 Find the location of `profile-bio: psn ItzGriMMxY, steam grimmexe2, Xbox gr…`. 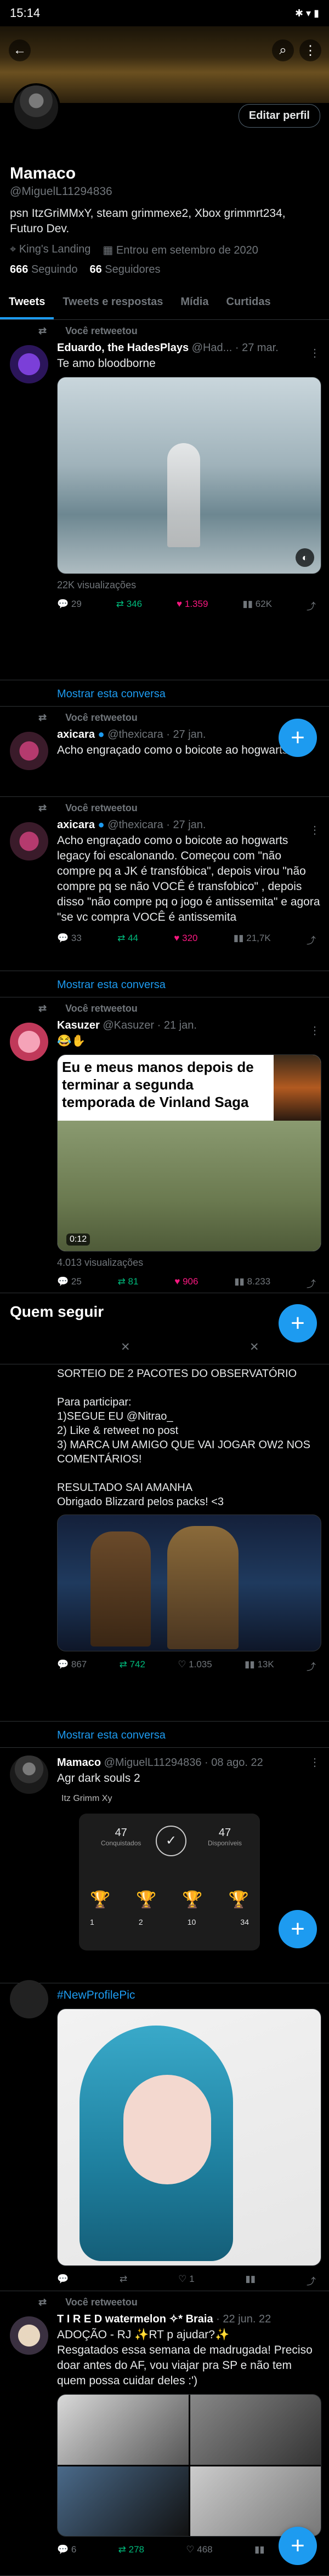

profile-bio: psn ItzGriMMxY, steam grimmexe2, Xbox gr… is located at coordinates (148, 221).